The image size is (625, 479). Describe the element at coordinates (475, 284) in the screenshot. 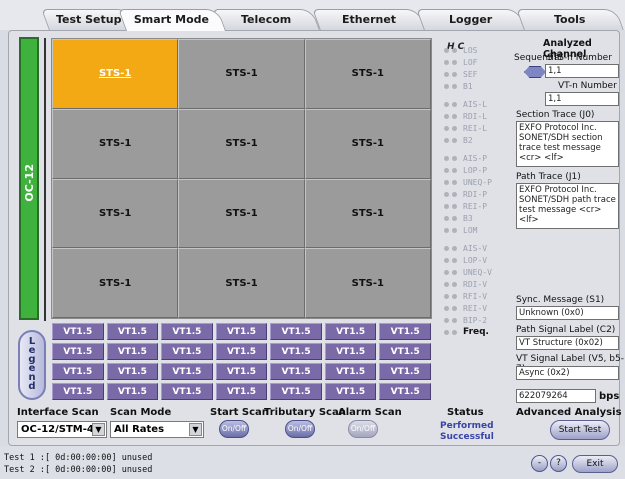

I see `alarm-label: RDI-V` at that location.